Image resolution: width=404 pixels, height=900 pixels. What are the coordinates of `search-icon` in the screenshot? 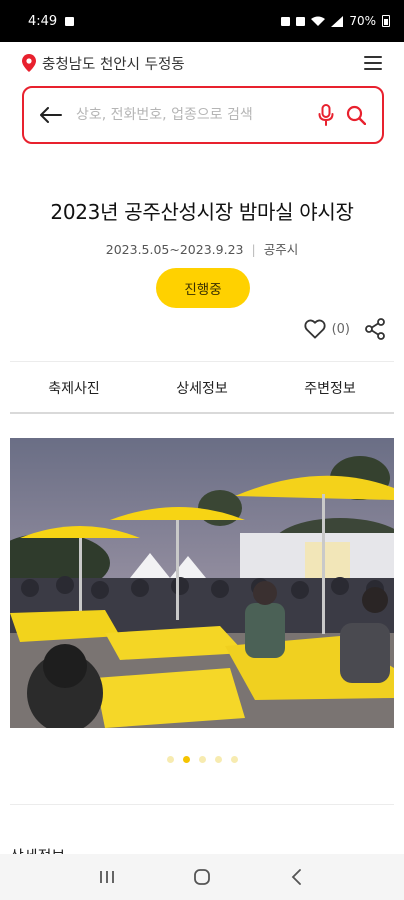 It's located at (356, 115).